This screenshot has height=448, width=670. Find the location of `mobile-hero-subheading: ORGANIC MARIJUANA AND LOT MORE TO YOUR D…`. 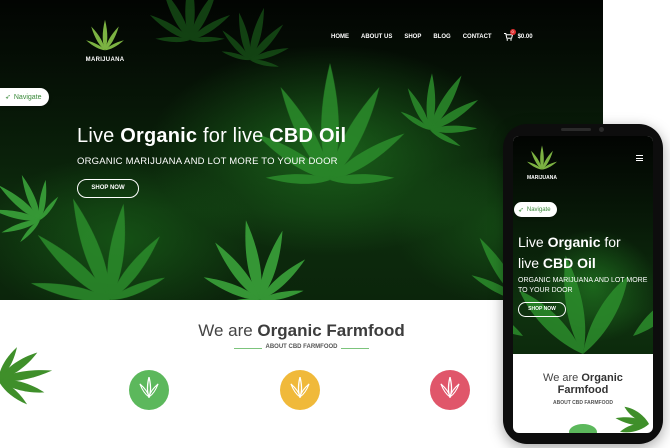

mobile-hero-subheading: ORGANIC MARIJUANA AND LOT MORE TO YOUR D… is located at coordinates (583, 285).